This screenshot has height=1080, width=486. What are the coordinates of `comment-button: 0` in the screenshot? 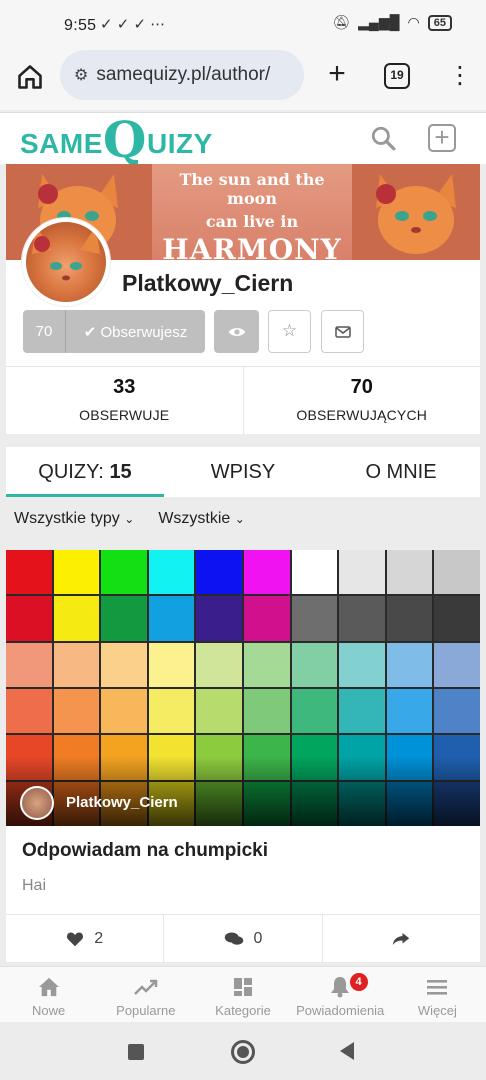 It's located at (242, 938).